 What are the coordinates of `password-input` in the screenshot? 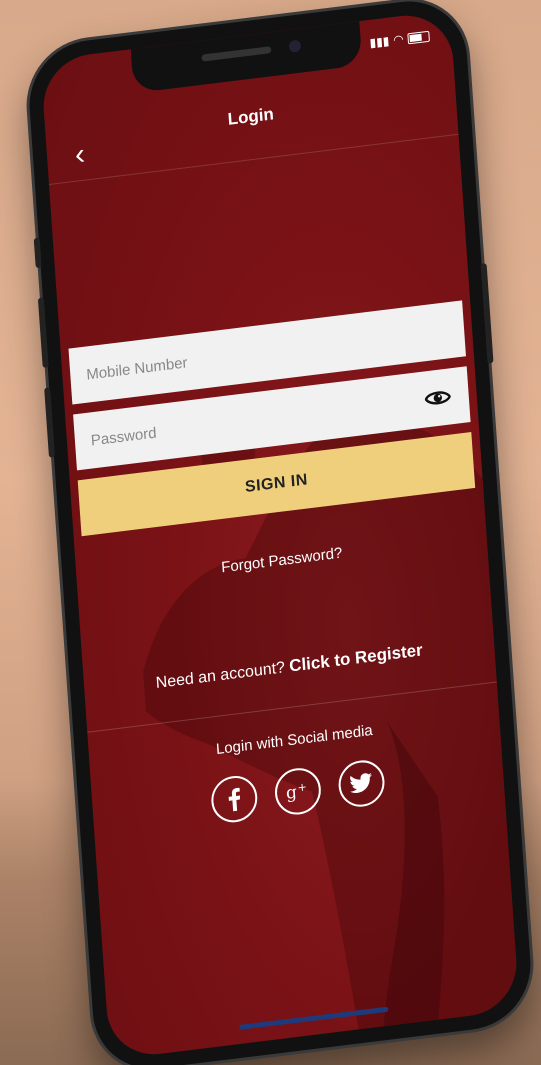 It's located at (241, 422).